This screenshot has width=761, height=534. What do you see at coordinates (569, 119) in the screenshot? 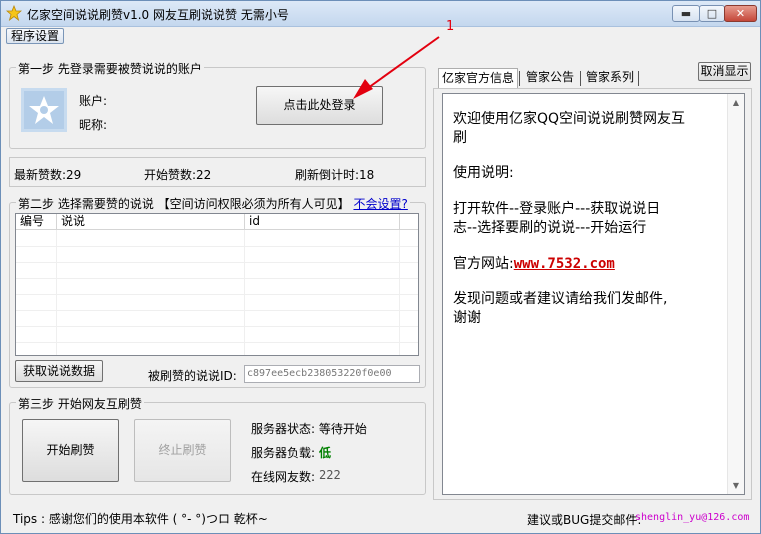
I see `welcome-line-1: 欢迎使用亿家QQ空间说说刷赞网友互` at bounding box center [569, 119].